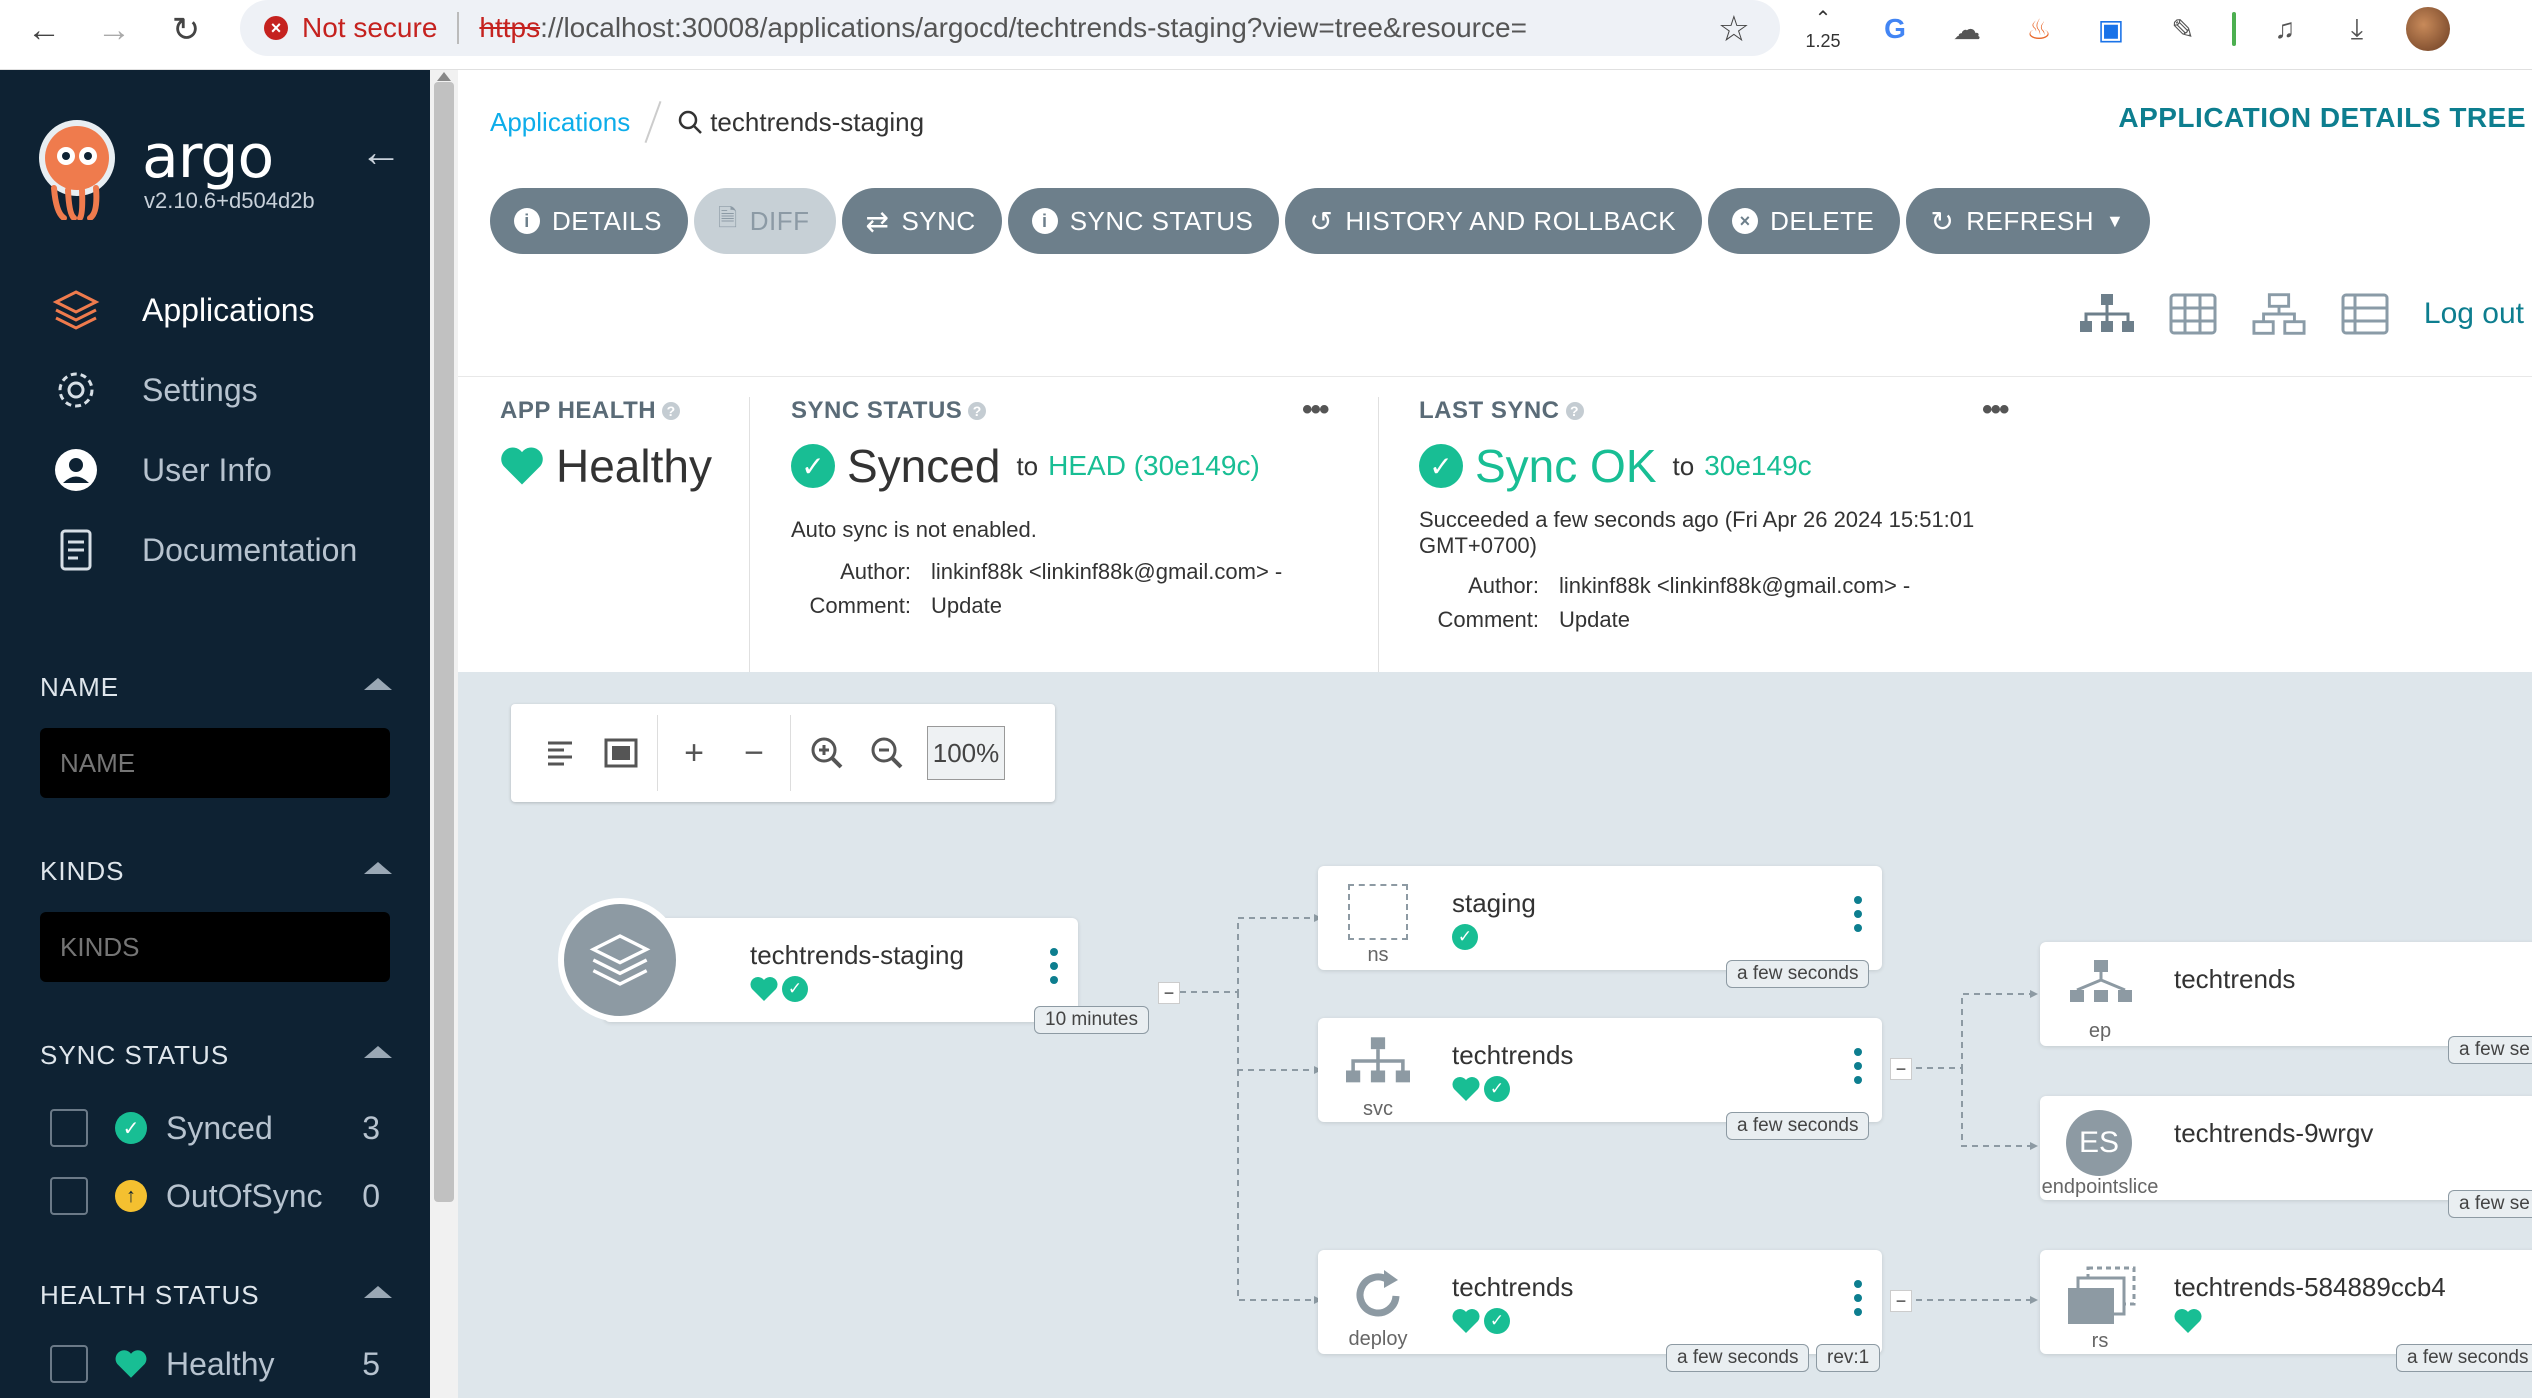  What do you see at coordinates (1513, 1055) in the screenshot?
I see `node-name: techtrends` at bounding box center [1513, 1055].